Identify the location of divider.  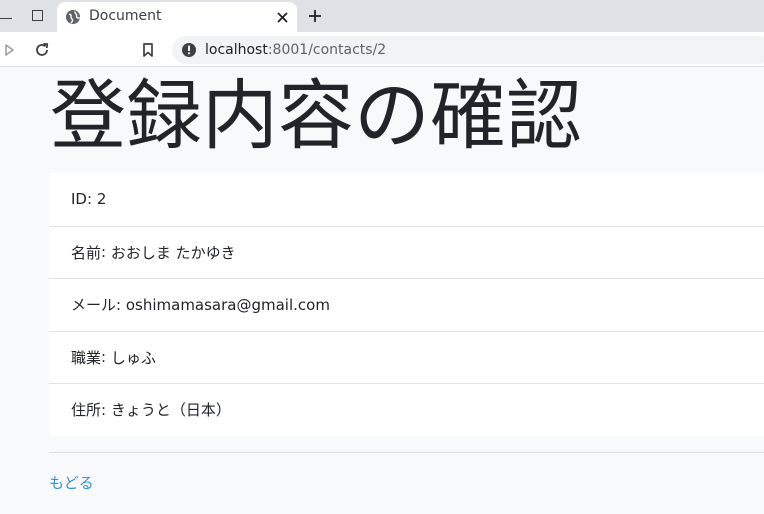
(406, 452).